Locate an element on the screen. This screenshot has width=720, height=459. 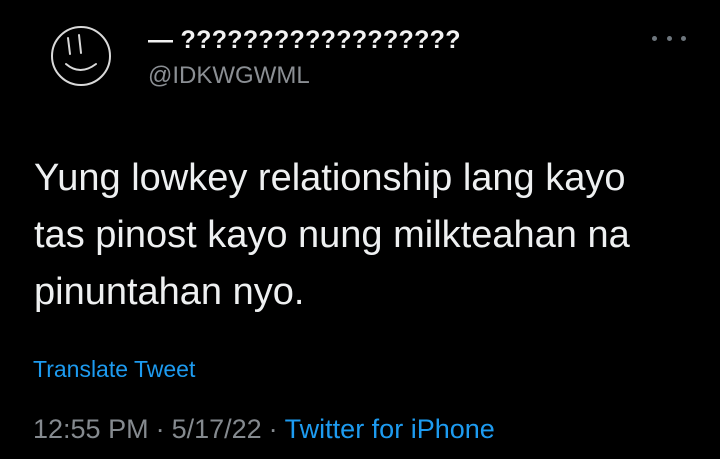
tweet-time: 12:55 PM is located at coordinates (91, 429).